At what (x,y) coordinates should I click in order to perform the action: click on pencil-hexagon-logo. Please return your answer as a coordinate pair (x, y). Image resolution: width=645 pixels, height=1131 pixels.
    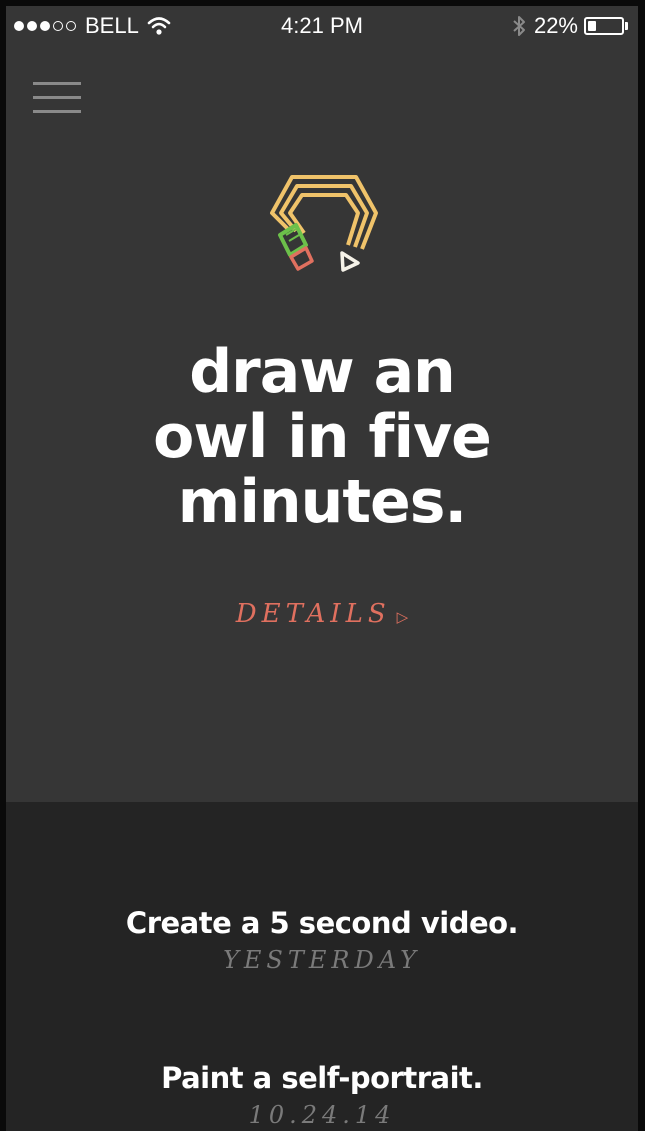
    Looking at the image, I should click on (324, 223).